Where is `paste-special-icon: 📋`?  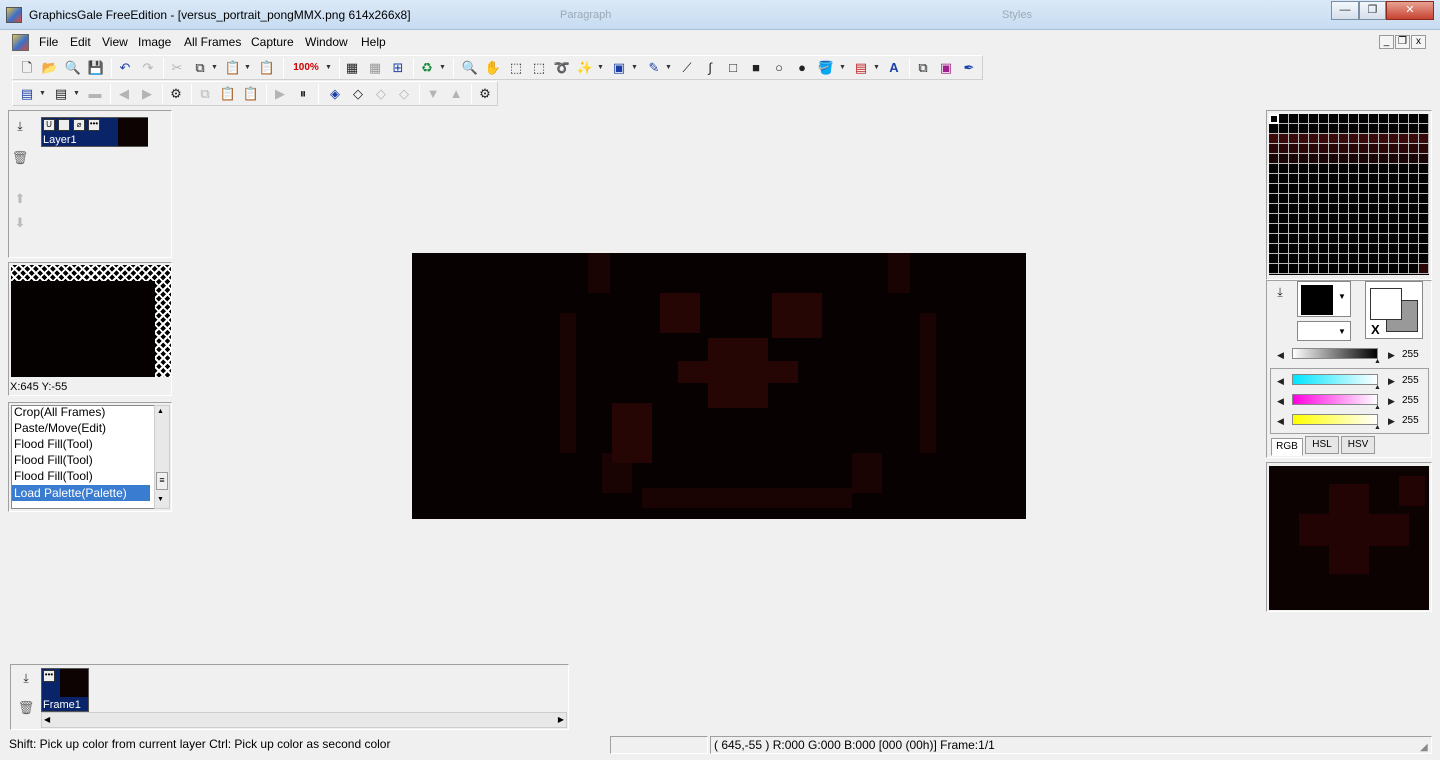 paste-special-icon: 📋 is located at coordinates (267, 68).